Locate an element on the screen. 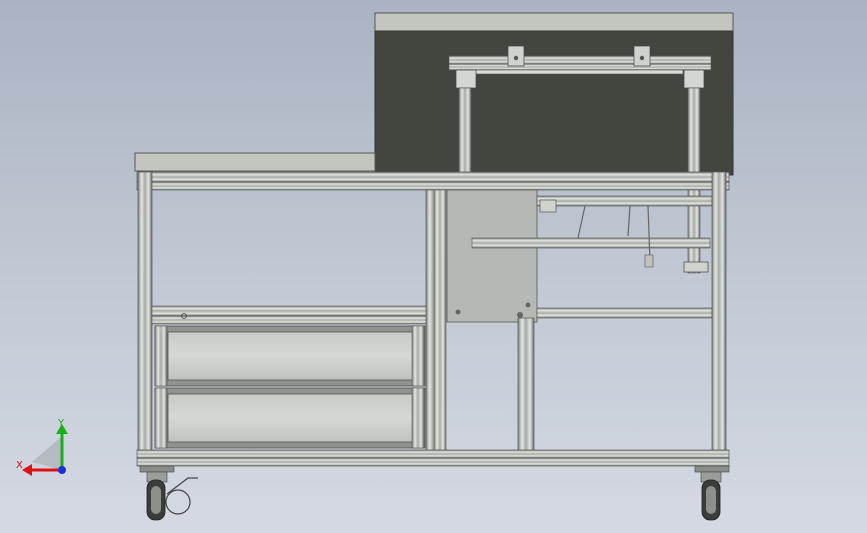 This screenshot has width=867, height=533. z-axis-dot is located at coordinates (62, 470).